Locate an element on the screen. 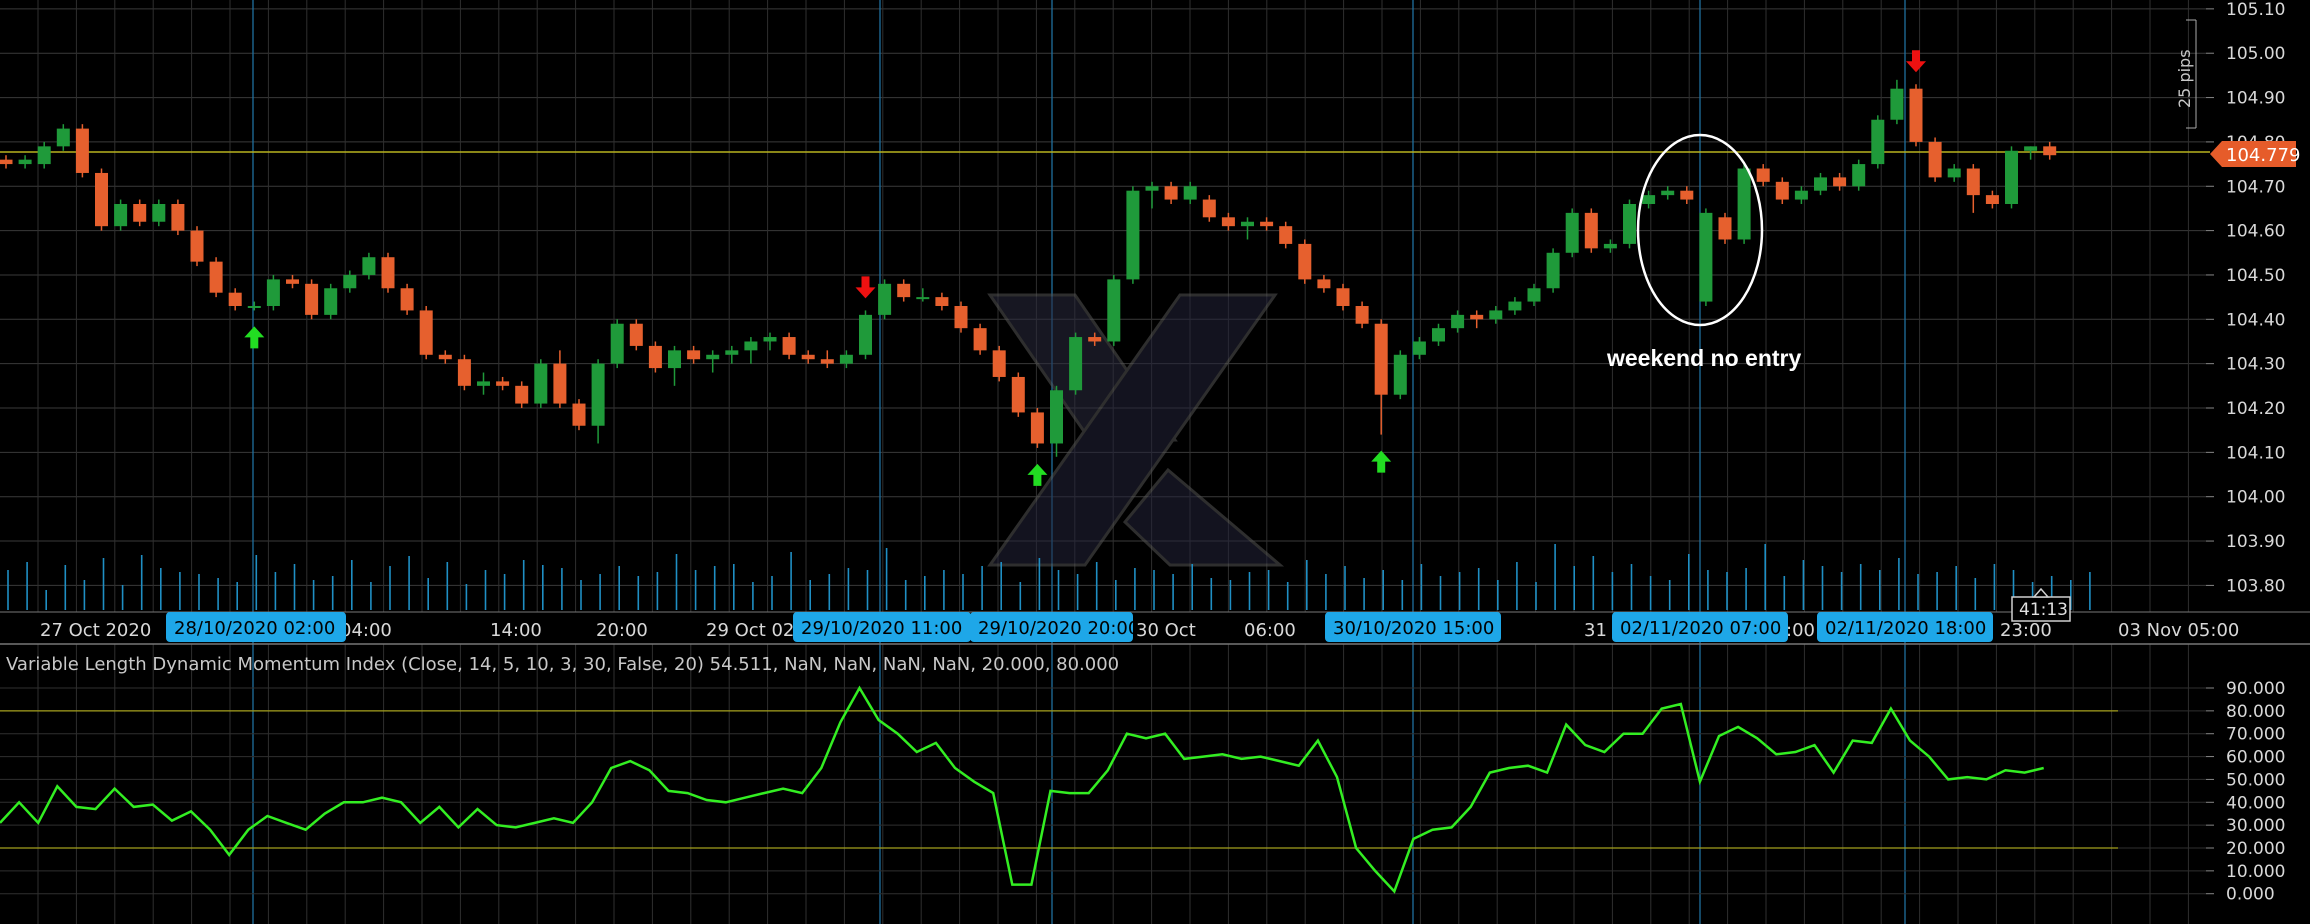 The width and height of the screenshot is (2310, 924). time-flag-label: 30/10/2020 15:00 is located at coordinates (1413, 628).